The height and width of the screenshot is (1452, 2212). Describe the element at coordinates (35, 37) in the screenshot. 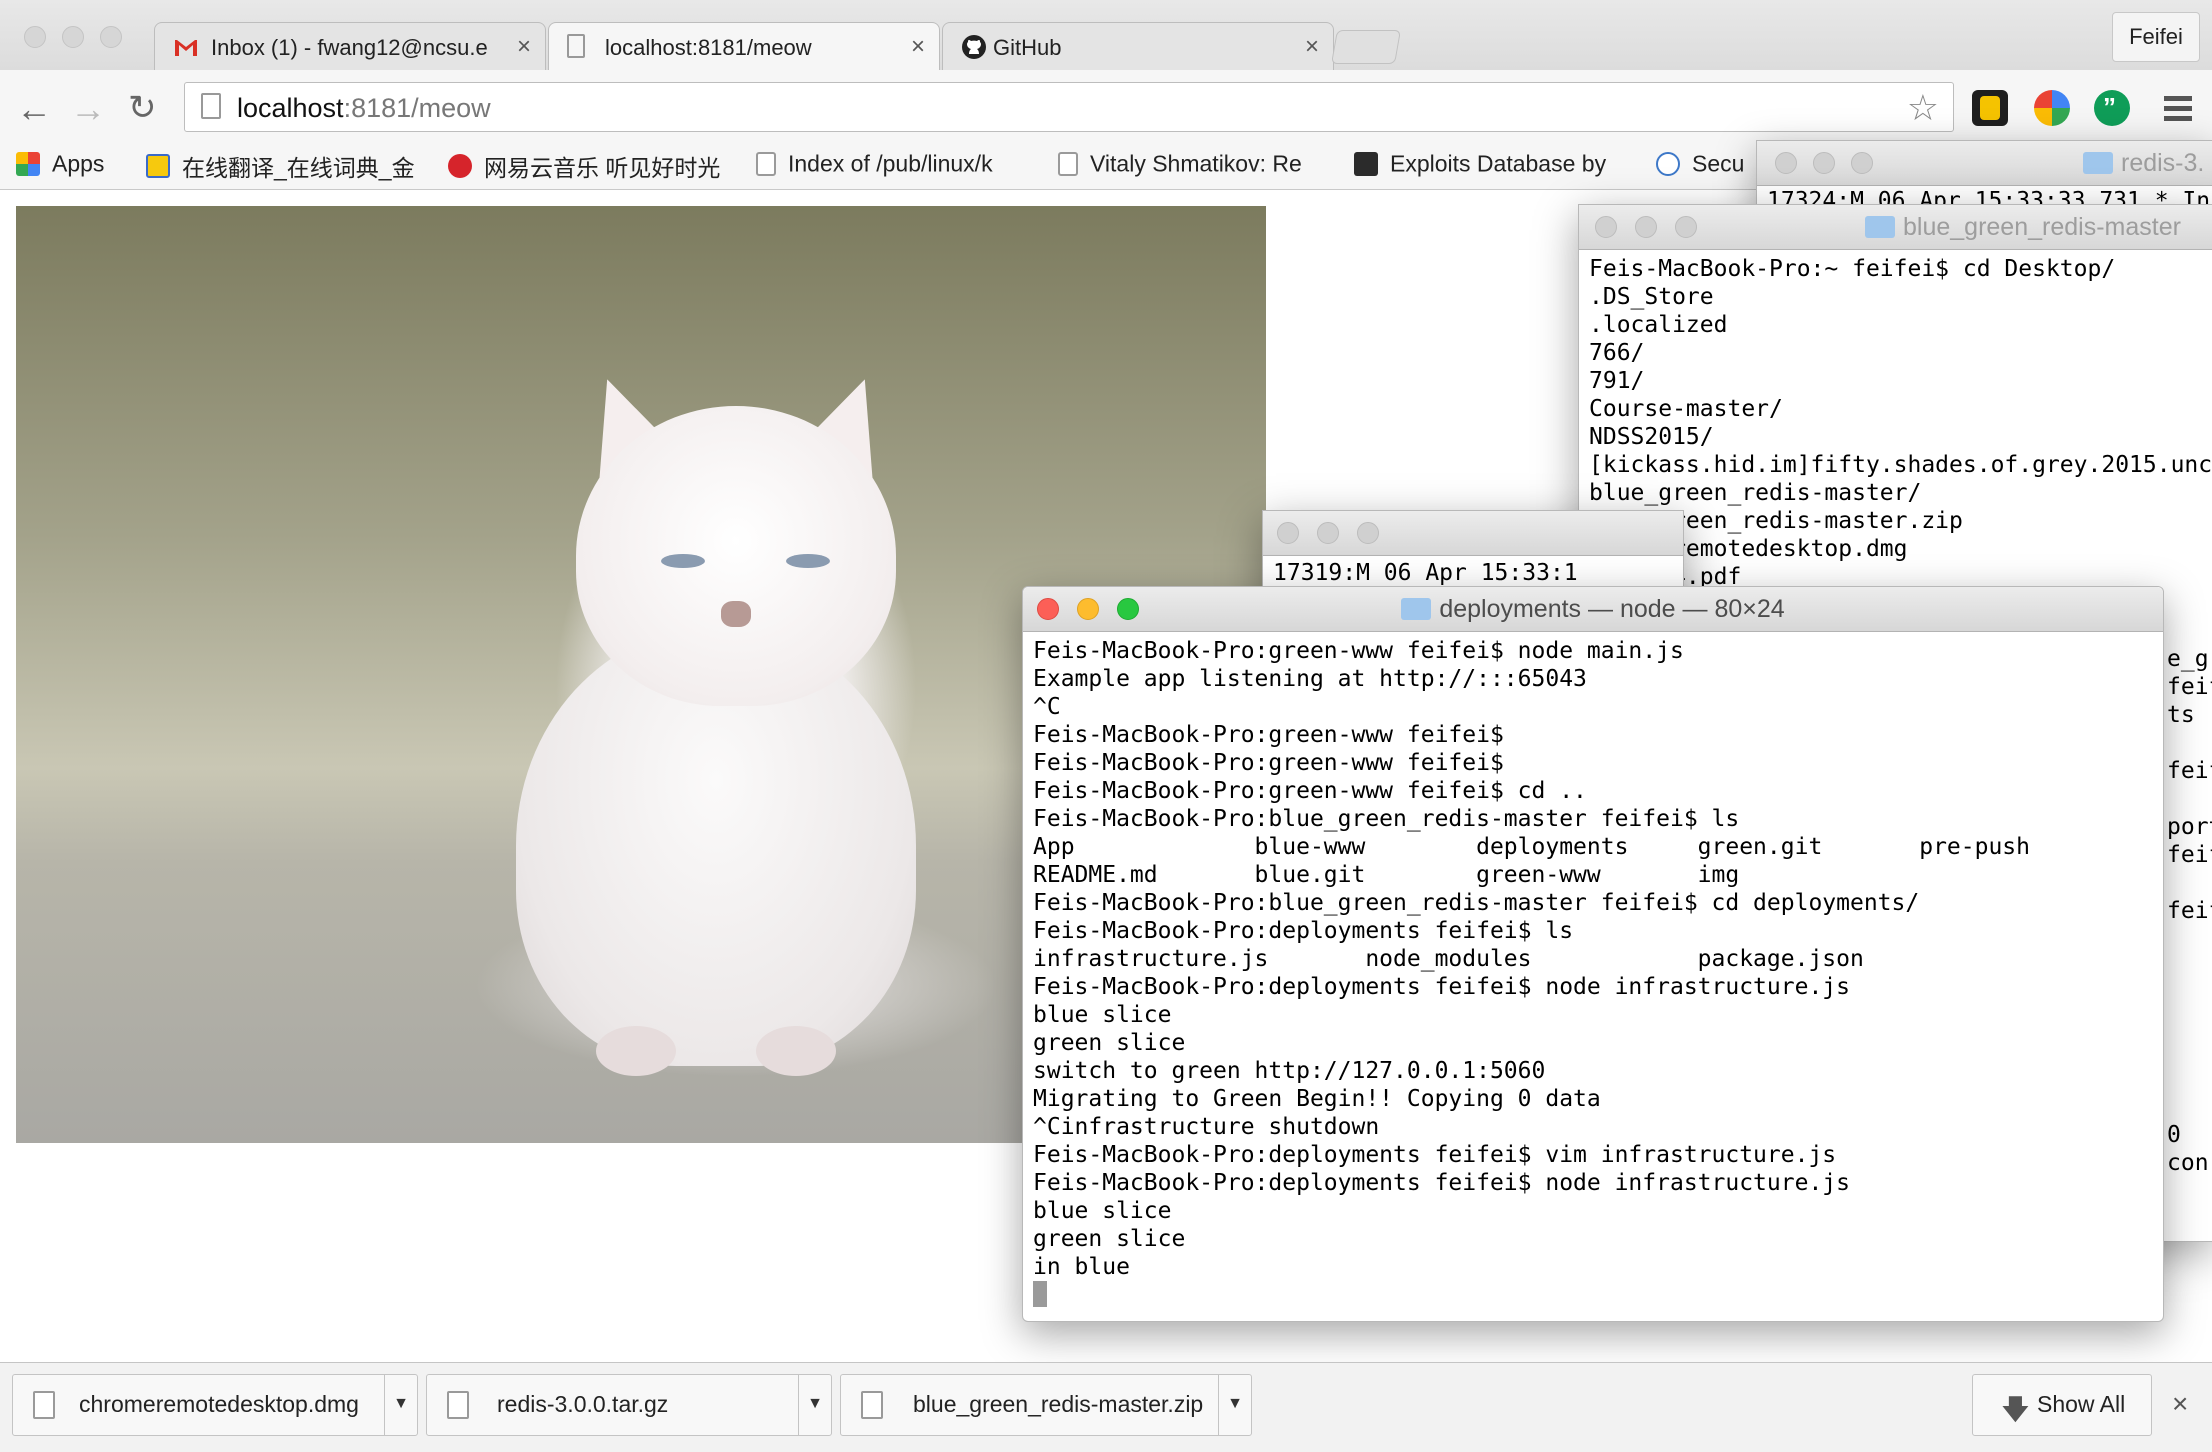

I see `window-close-button` at that location.